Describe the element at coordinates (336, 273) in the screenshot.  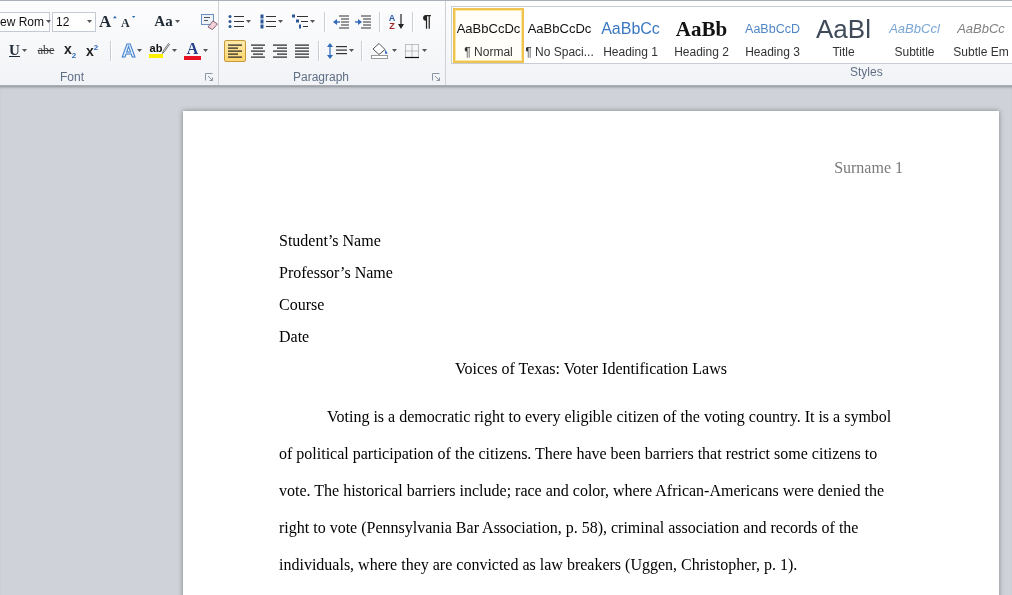
I see `text-line: Professor’s Name` at that location.